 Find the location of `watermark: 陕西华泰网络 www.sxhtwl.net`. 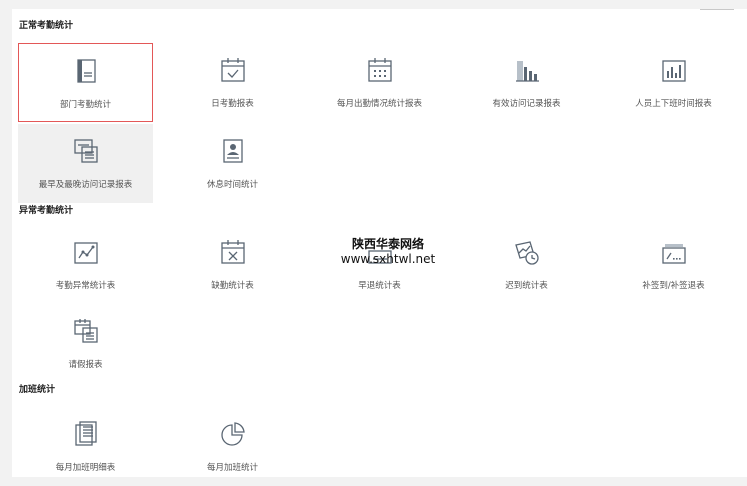

watermark: 陕西华泰网络 www.sxhtwl.net is located at coordinates (388, 252).